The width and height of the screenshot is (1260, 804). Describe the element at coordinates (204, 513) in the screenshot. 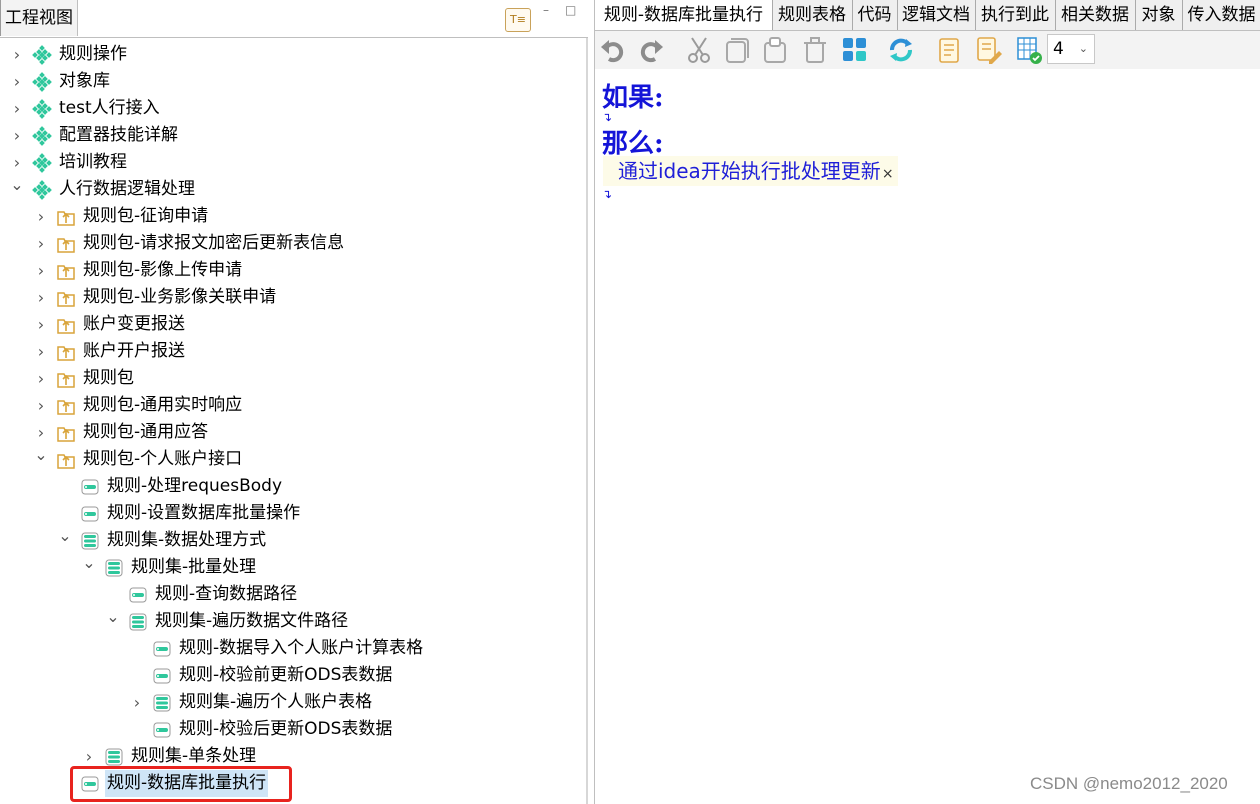

I see `tree-item-label: 规则-设置数据库批量操作` at that location.